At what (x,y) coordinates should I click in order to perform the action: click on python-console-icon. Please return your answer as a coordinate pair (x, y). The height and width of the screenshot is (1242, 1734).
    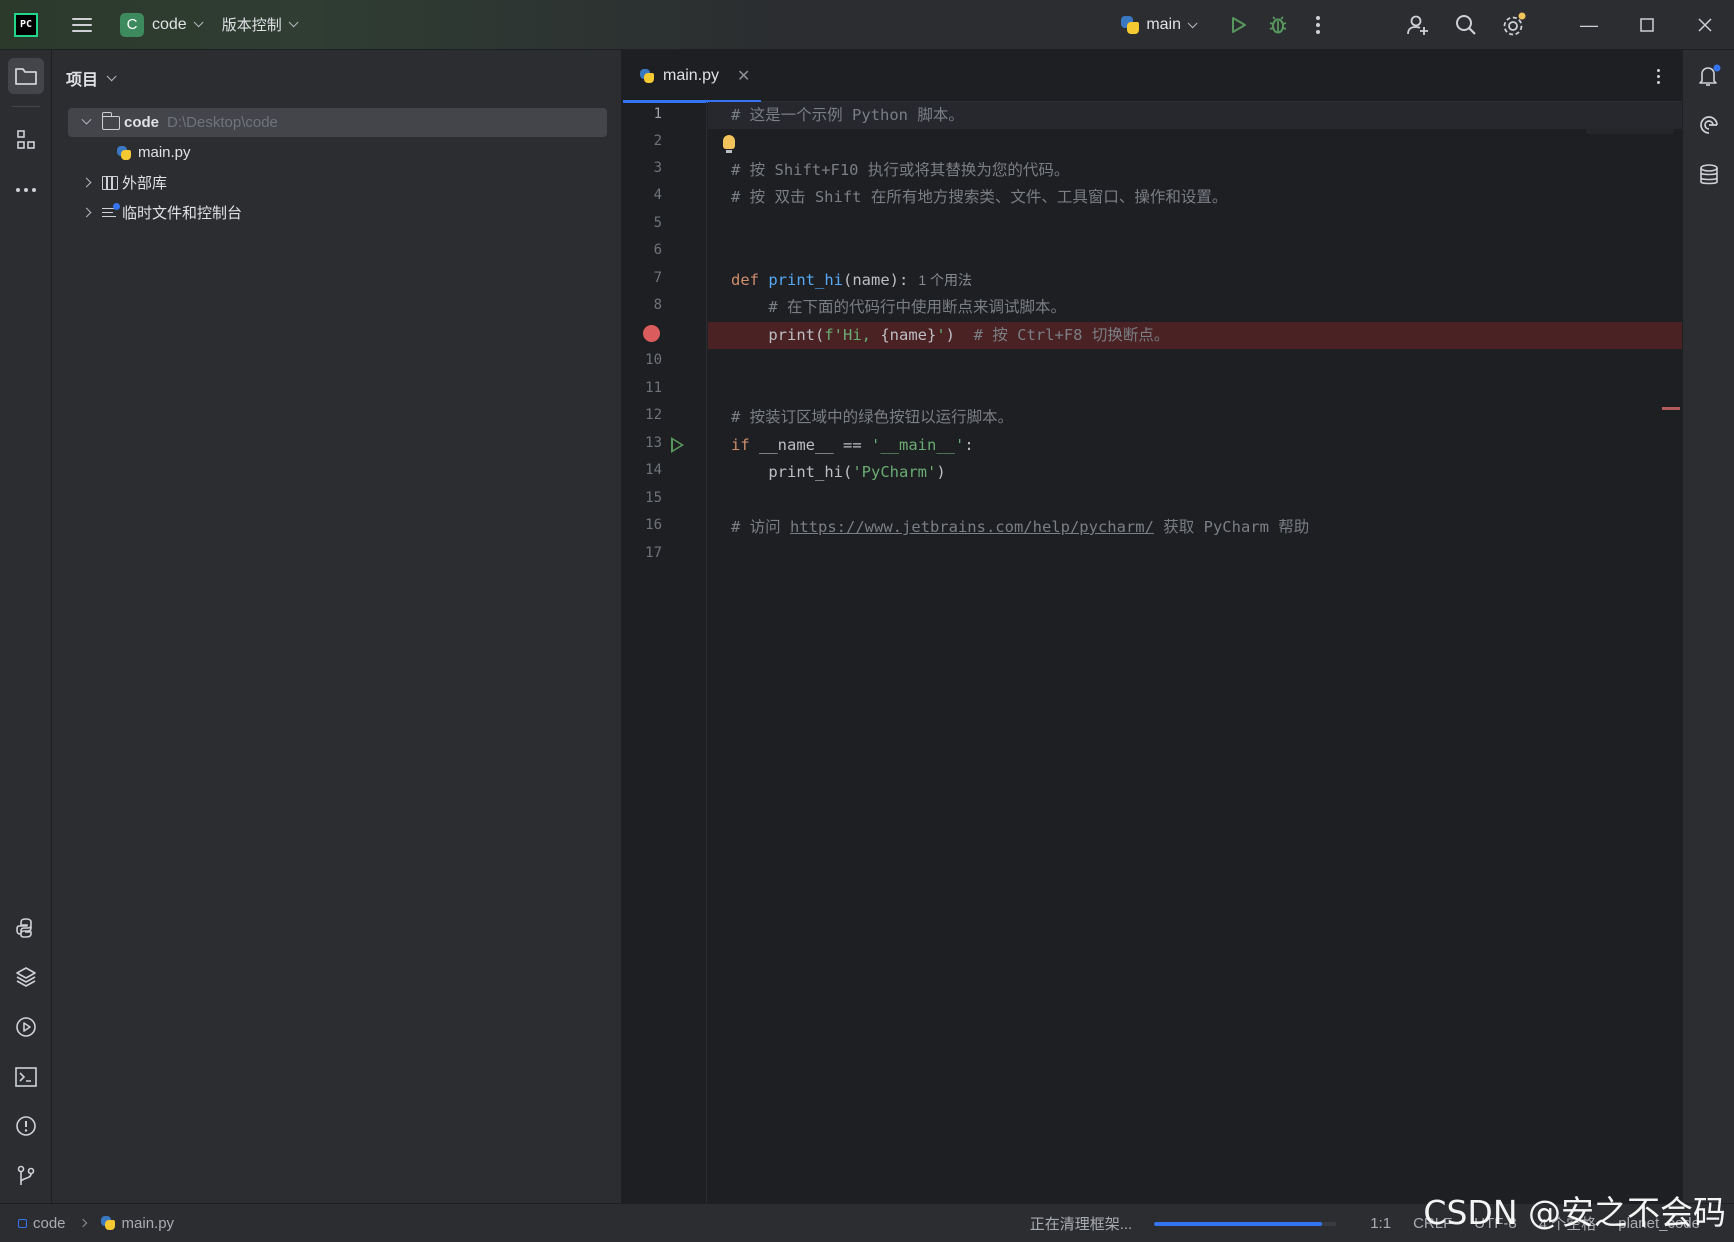
    Looking at the image, I should click on (24, 928).